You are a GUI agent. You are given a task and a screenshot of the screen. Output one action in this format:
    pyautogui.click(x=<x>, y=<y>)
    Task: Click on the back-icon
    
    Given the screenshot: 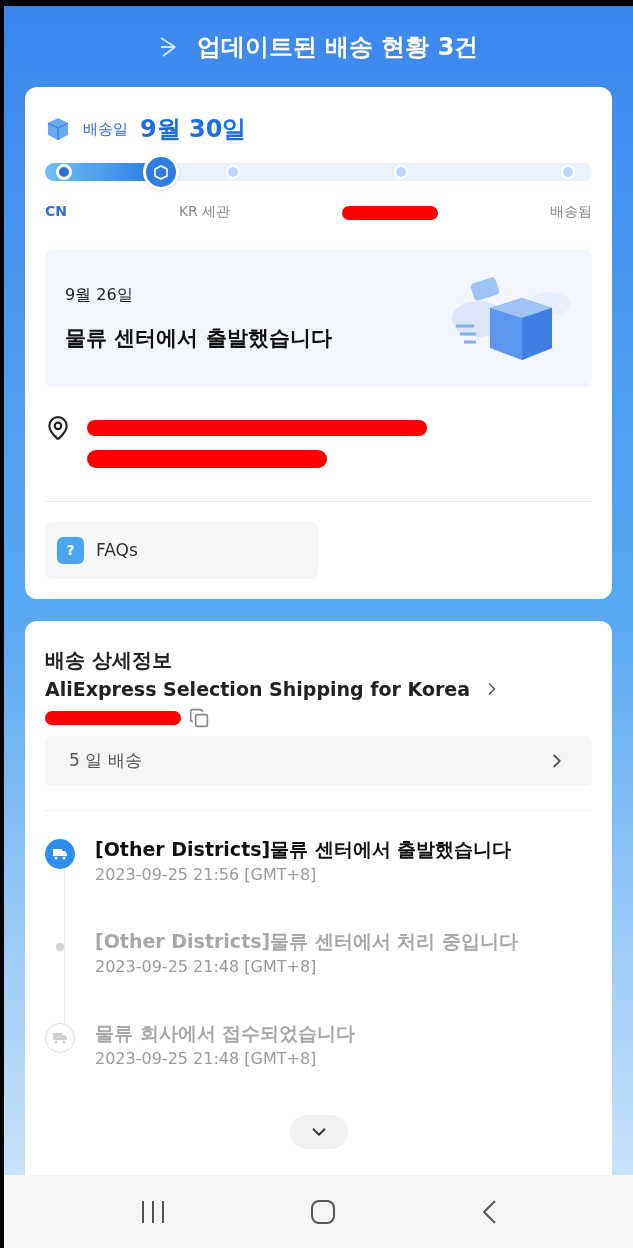 What is the action you would take?
    pyautogui.click(x=488, y=1211)
    